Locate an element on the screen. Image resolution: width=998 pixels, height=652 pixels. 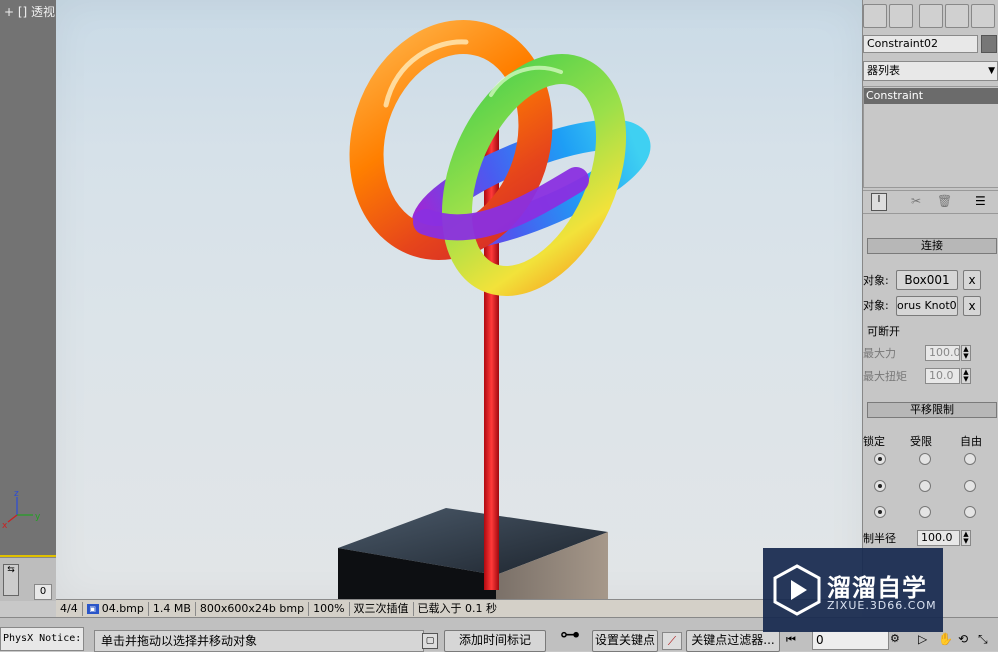
col-free-label: 自由 is located at coordinates (971, 441).